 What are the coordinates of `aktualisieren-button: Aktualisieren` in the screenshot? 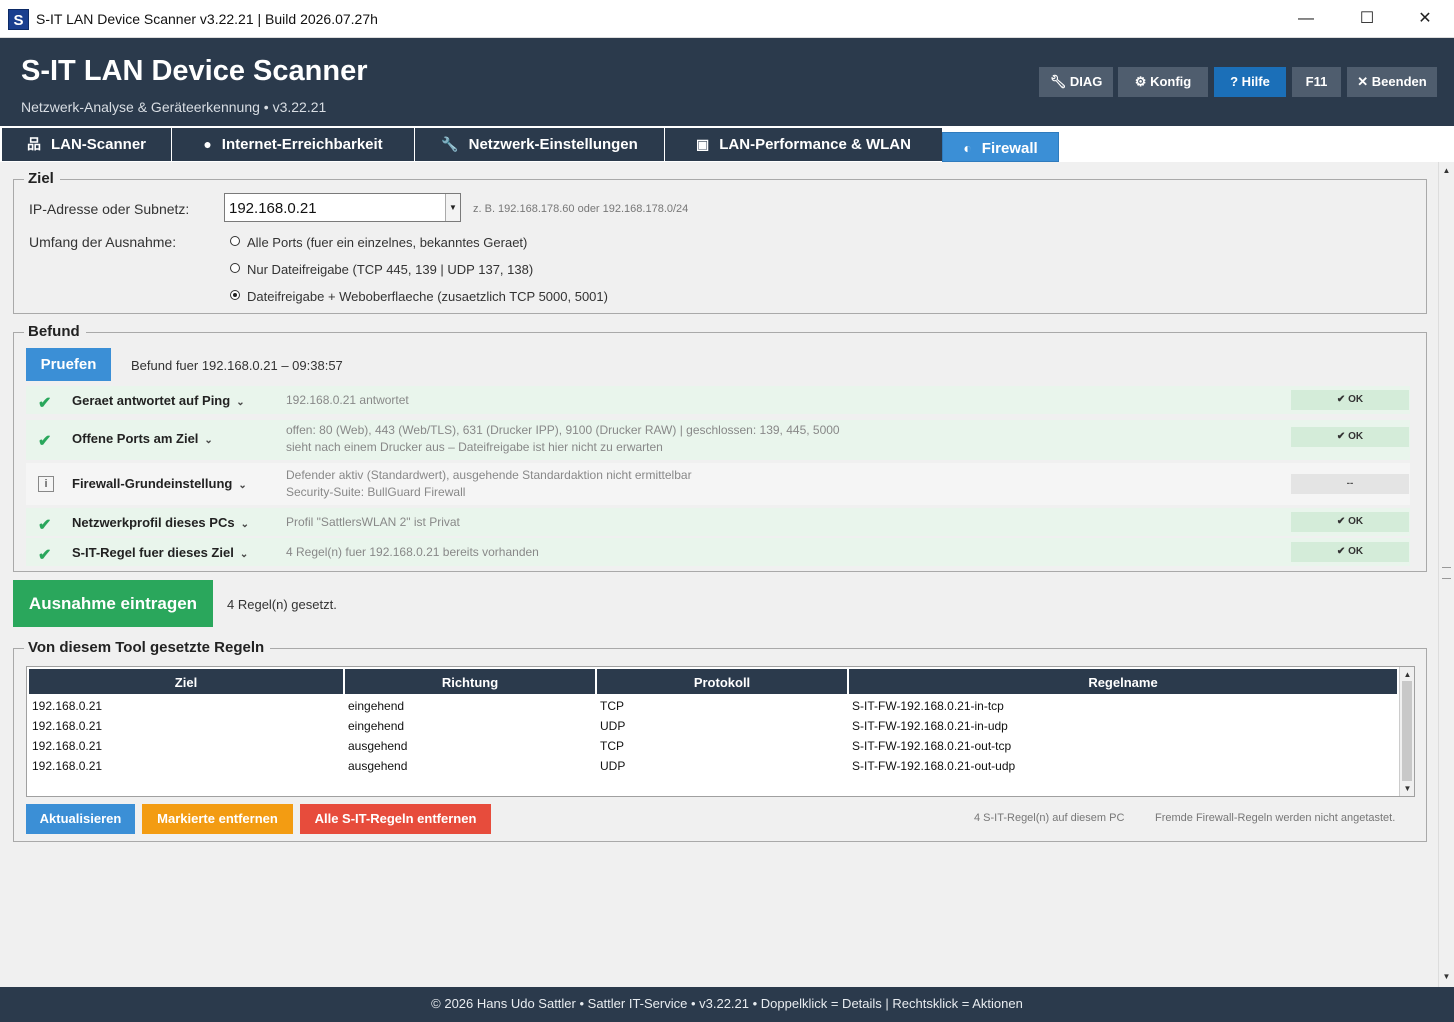 It's located at (80, 819).